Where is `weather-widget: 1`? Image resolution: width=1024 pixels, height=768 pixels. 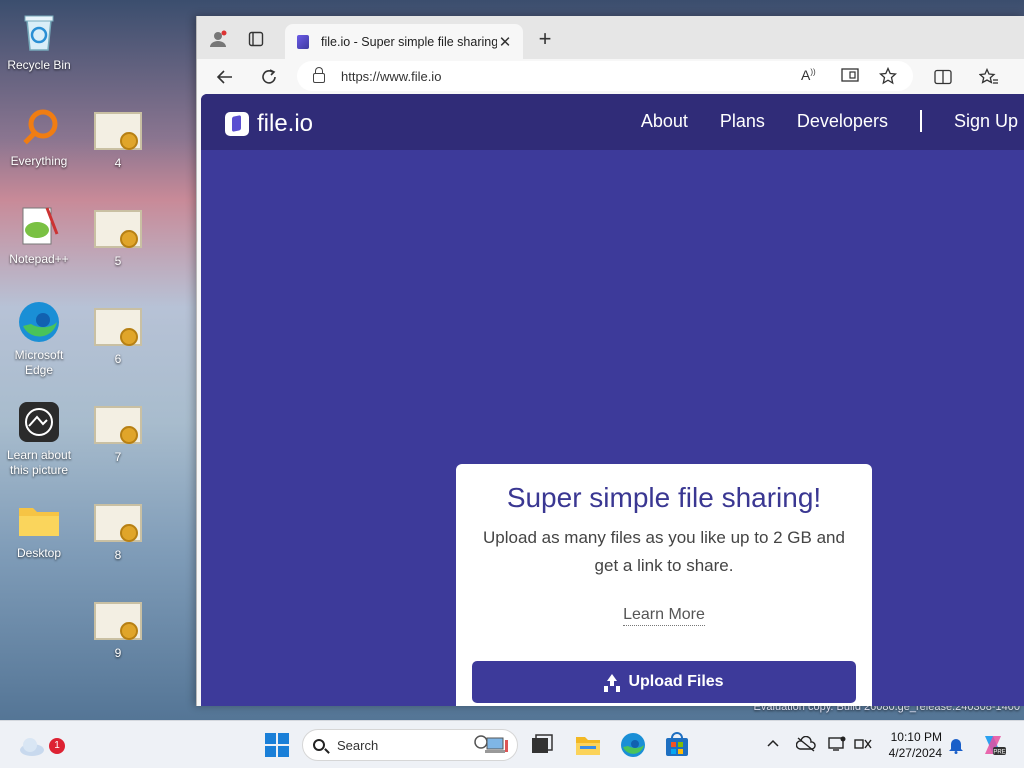
weather-widget: 1 is located at coordinates (41, 745).